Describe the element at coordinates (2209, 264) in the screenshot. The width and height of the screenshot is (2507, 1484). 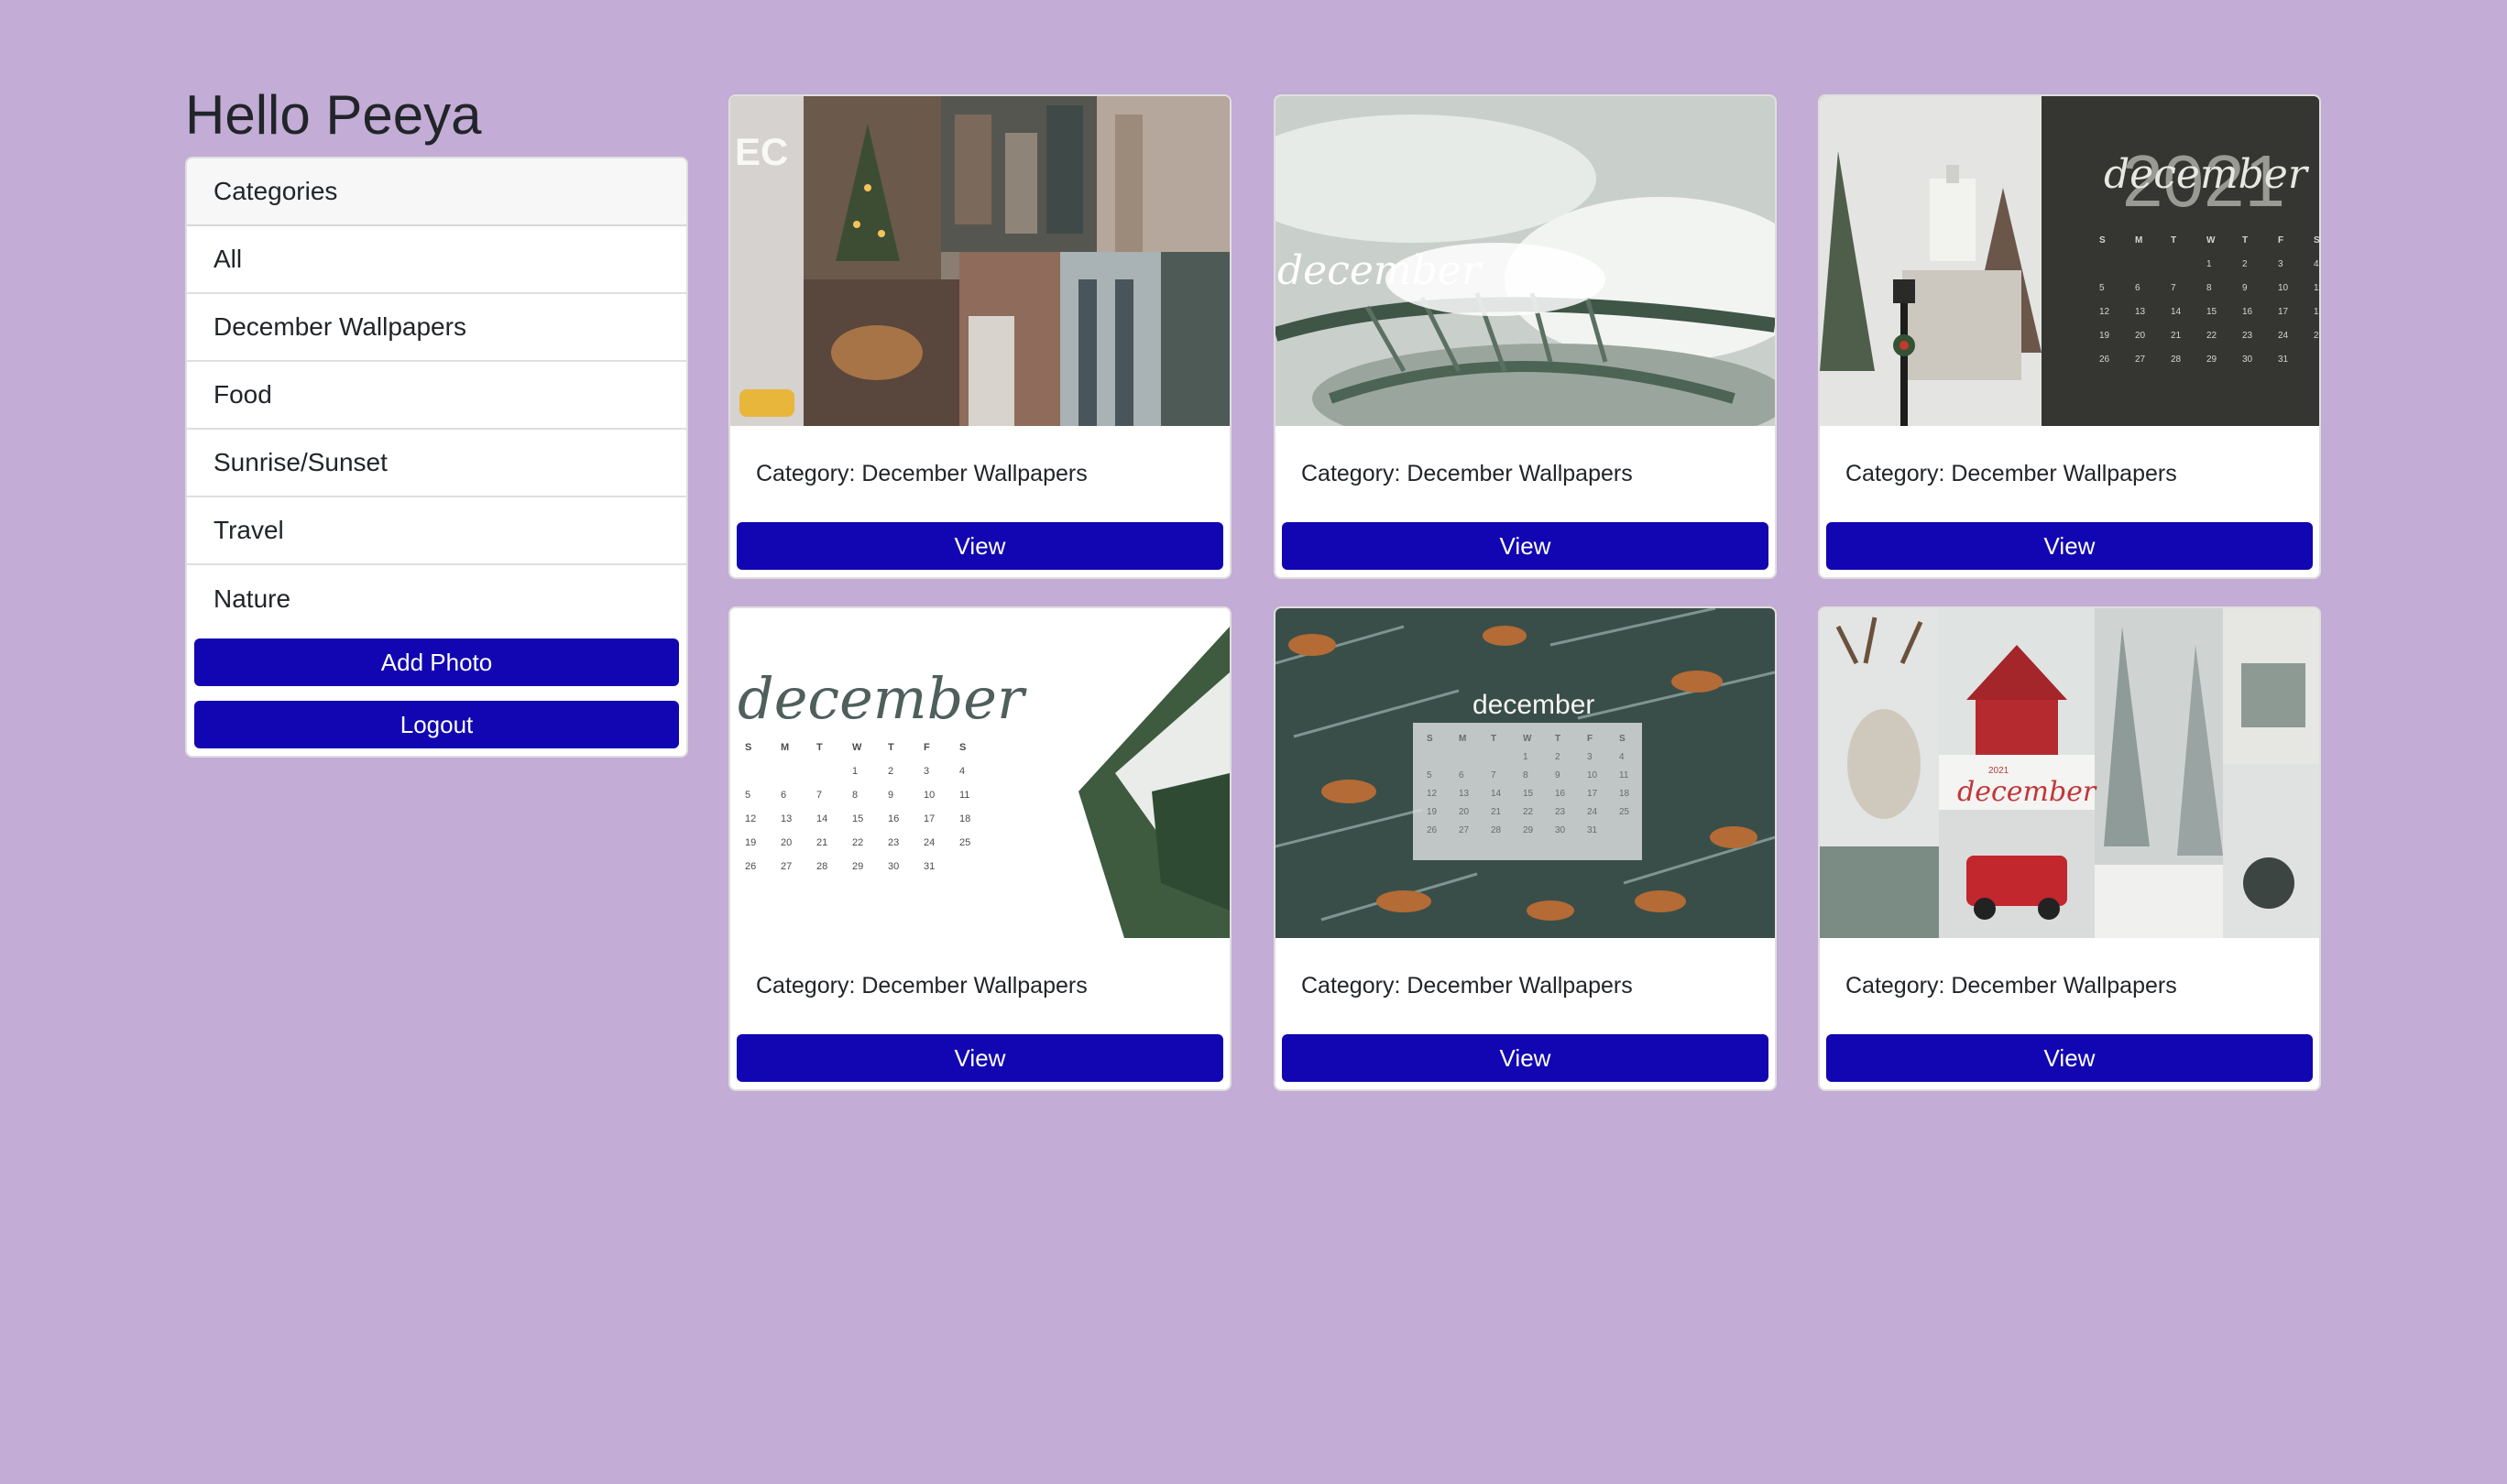
I see `calendar-day-label: 1` at that location.